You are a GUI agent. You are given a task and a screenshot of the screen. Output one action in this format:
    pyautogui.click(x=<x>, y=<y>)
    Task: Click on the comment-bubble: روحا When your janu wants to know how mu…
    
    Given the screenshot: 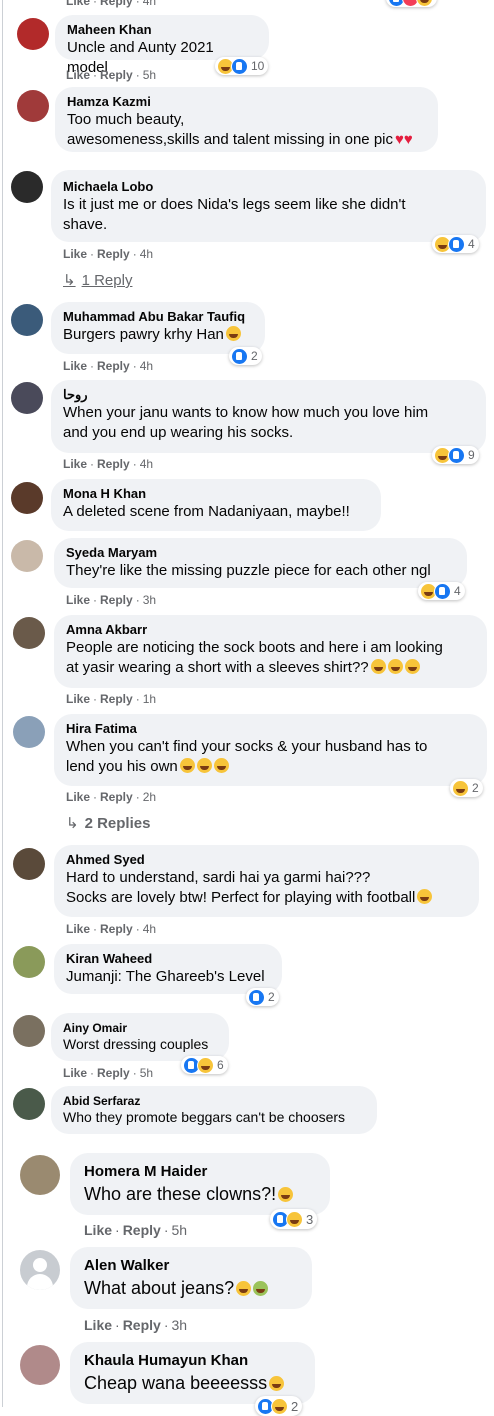 What is the action you would take?
    pyautogui.click(x=268, y=416)
    